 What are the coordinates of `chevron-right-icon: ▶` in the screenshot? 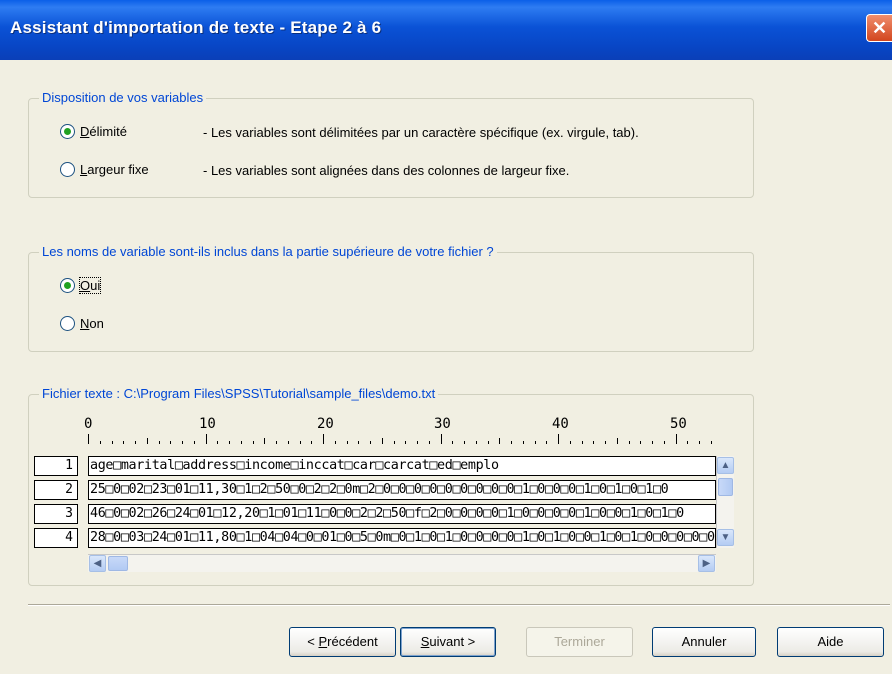 It's located at (706, 563).